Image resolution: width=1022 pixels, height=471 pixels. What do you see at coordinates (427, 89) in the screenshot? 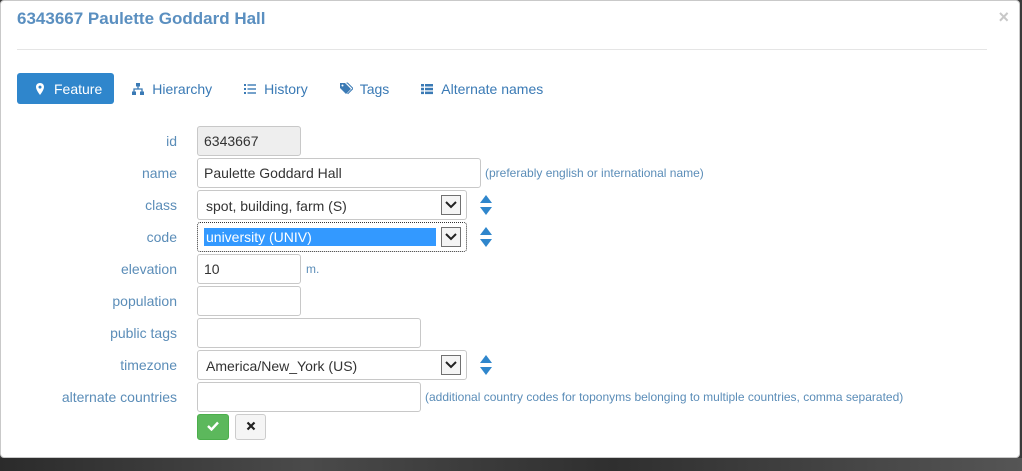
I see `table-list-icon` at bounding box center [427, 89].